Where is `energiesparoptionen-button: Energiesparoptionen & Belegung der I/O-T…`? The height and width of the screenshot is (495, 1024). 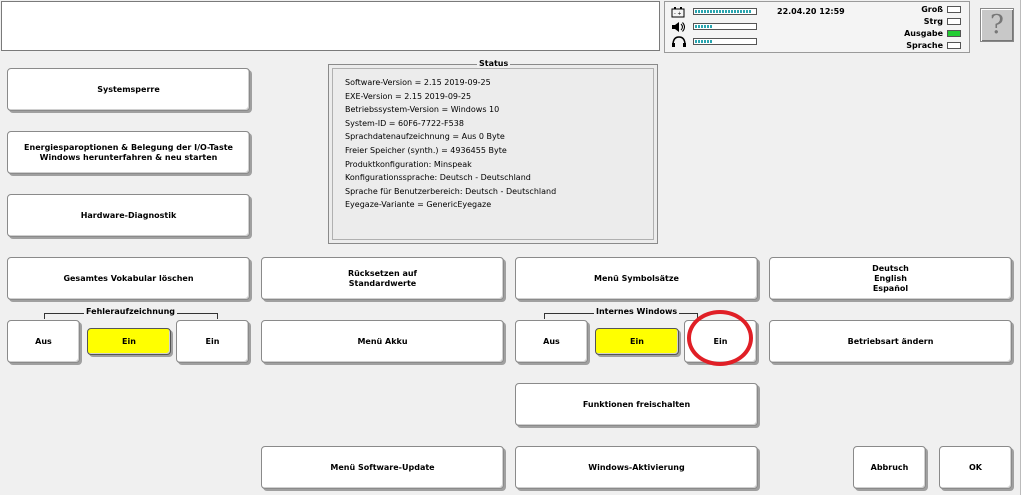 energiesparoptionen-button: Energiesparoptionen & Belegung der I/O-T… is located at coordinates (128, 152).